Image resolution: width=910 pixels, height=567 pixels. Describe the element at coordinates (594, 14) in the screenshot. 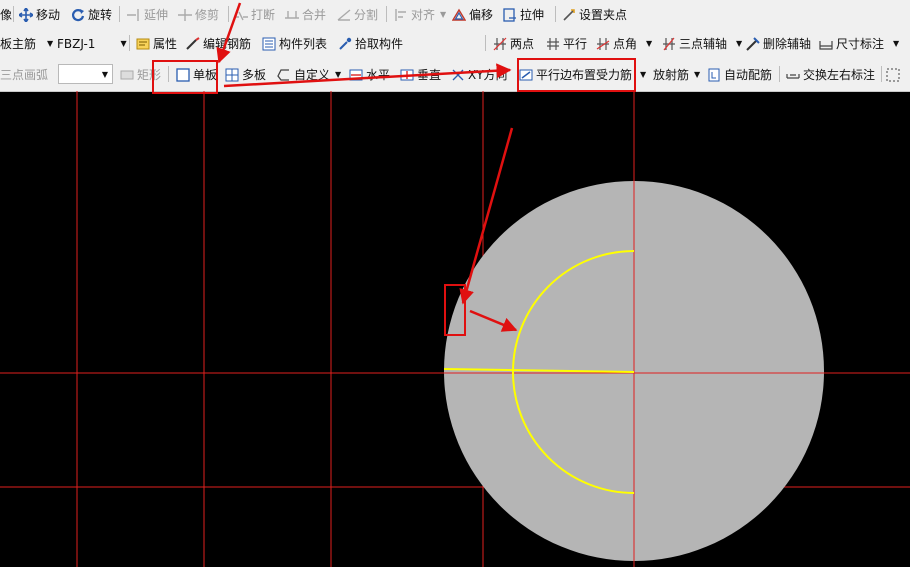

I see `set-grip-button: 设置夹点` at that location.